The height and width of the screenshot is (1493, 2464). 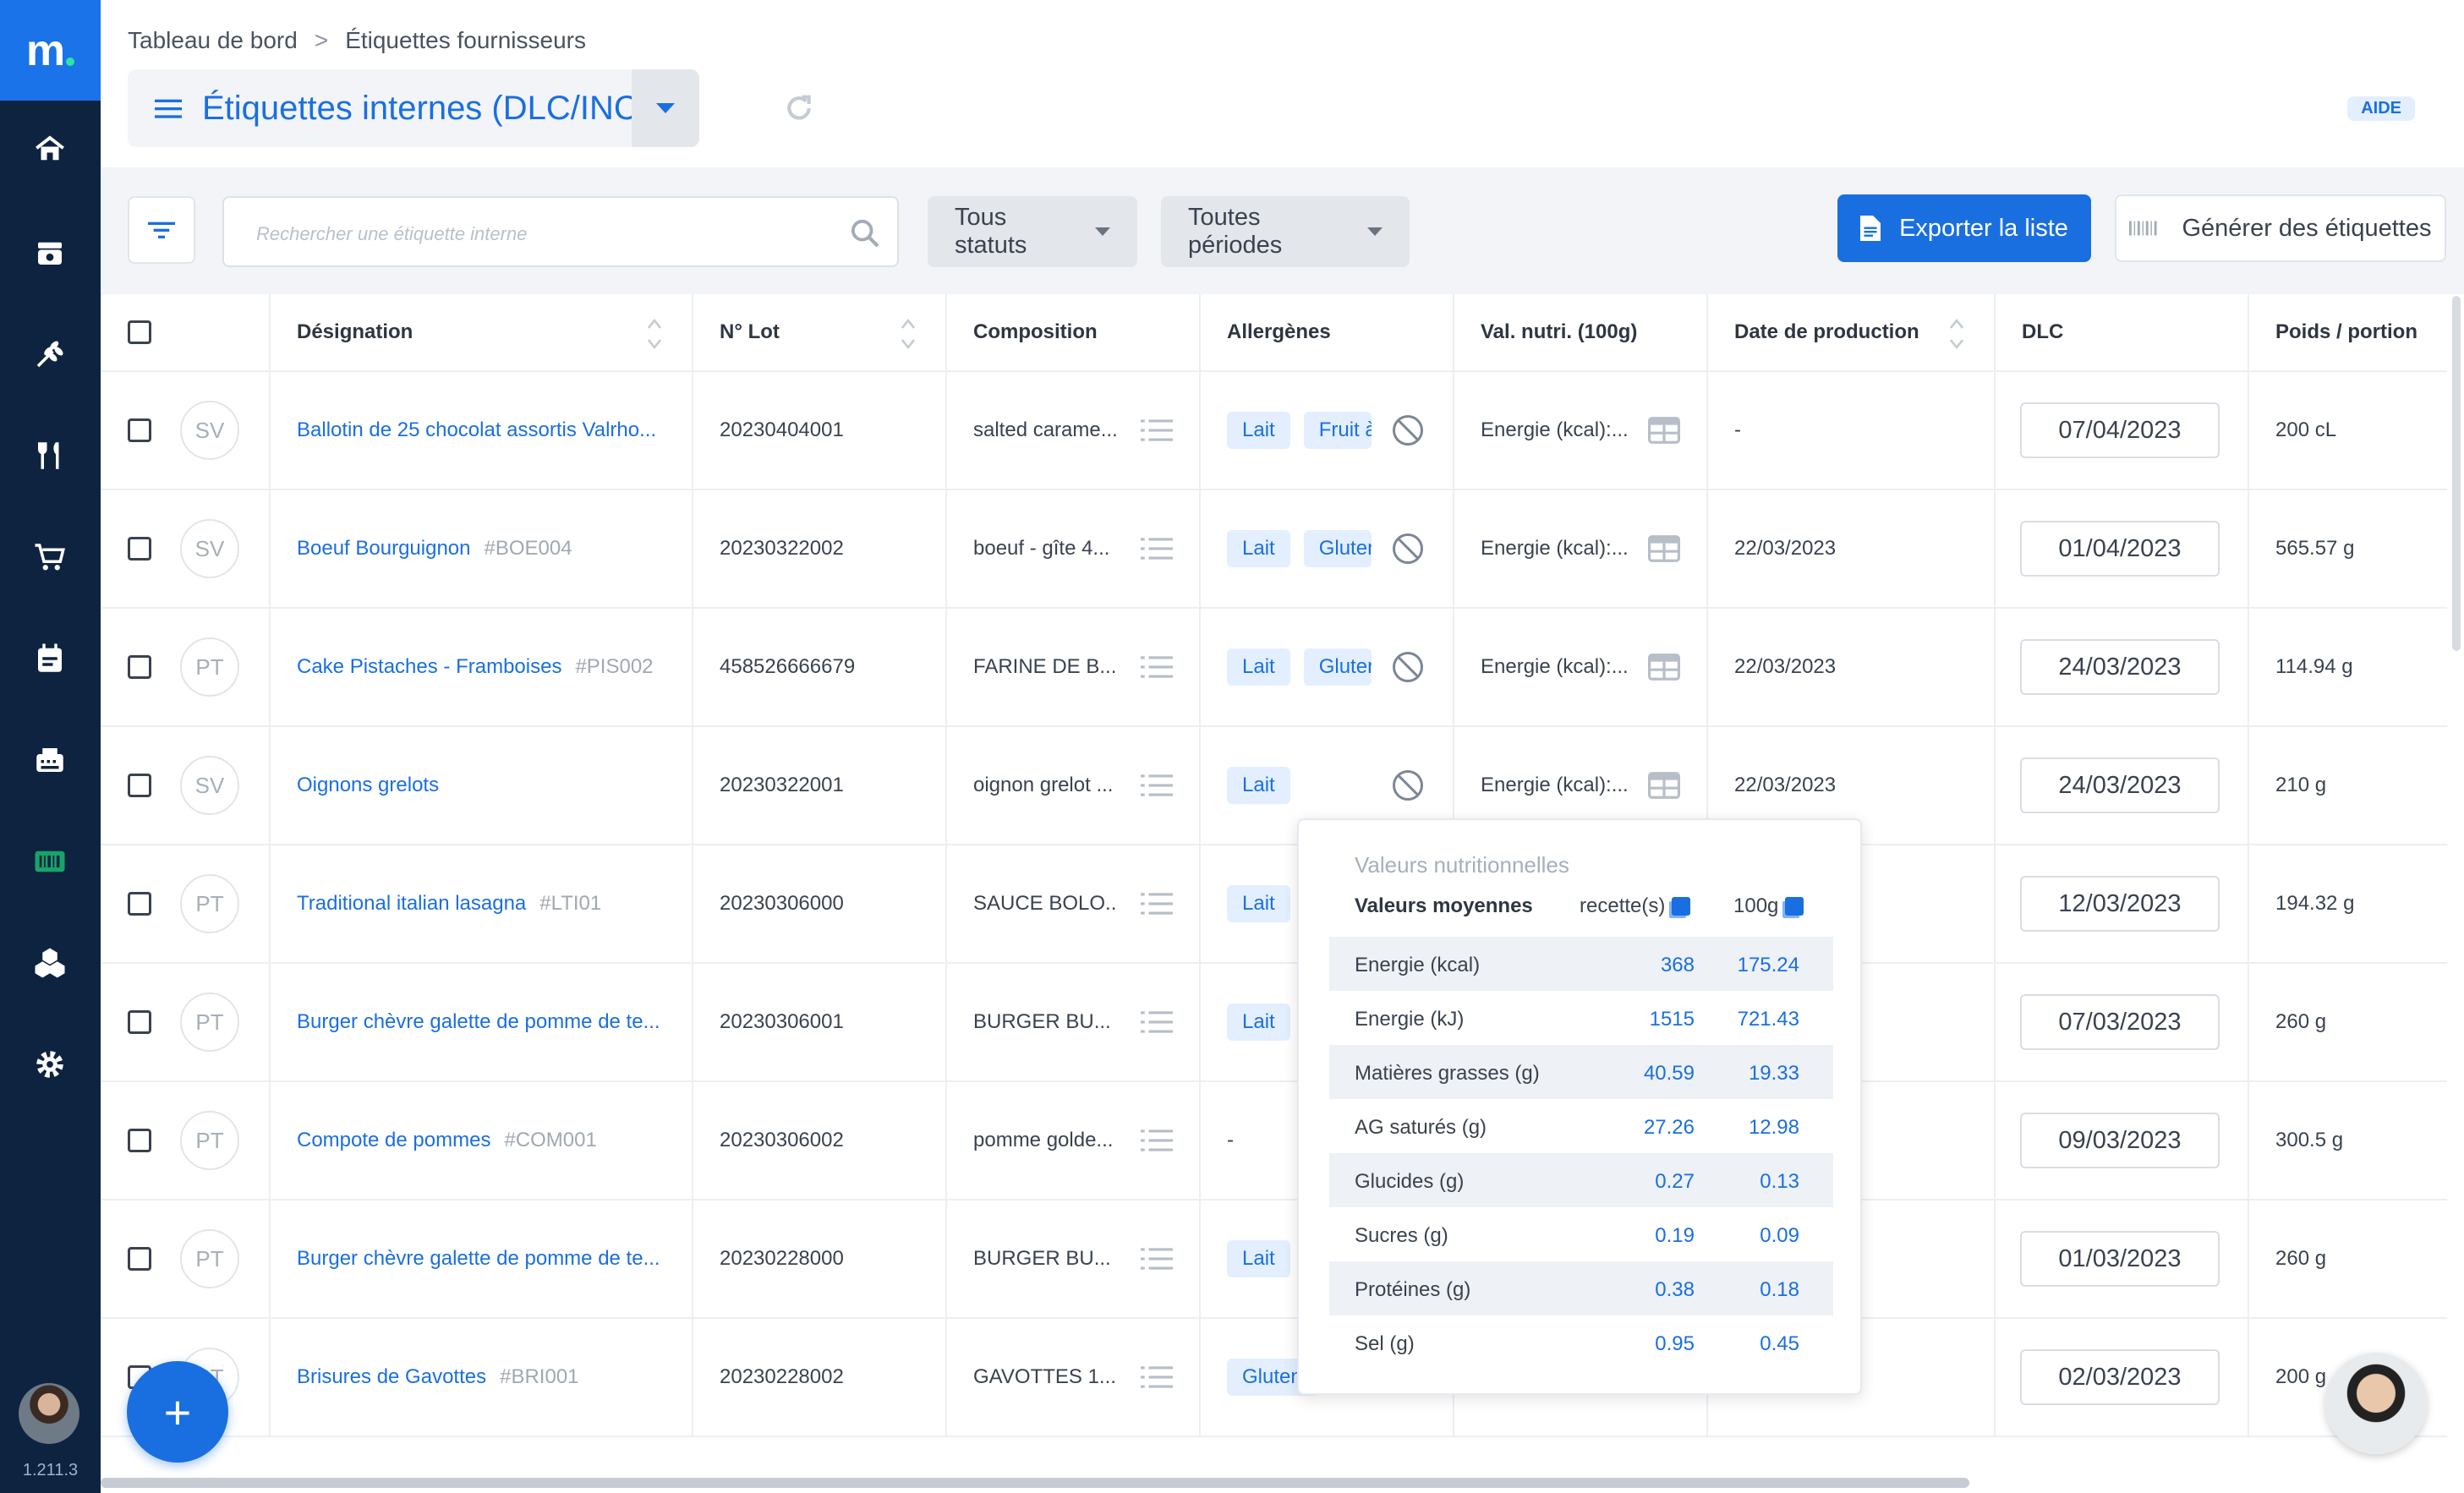 What do you see at coordinates (665, 108) in the screenshot?
I see `chevron-down-icon` at bounding box center [665, 108].